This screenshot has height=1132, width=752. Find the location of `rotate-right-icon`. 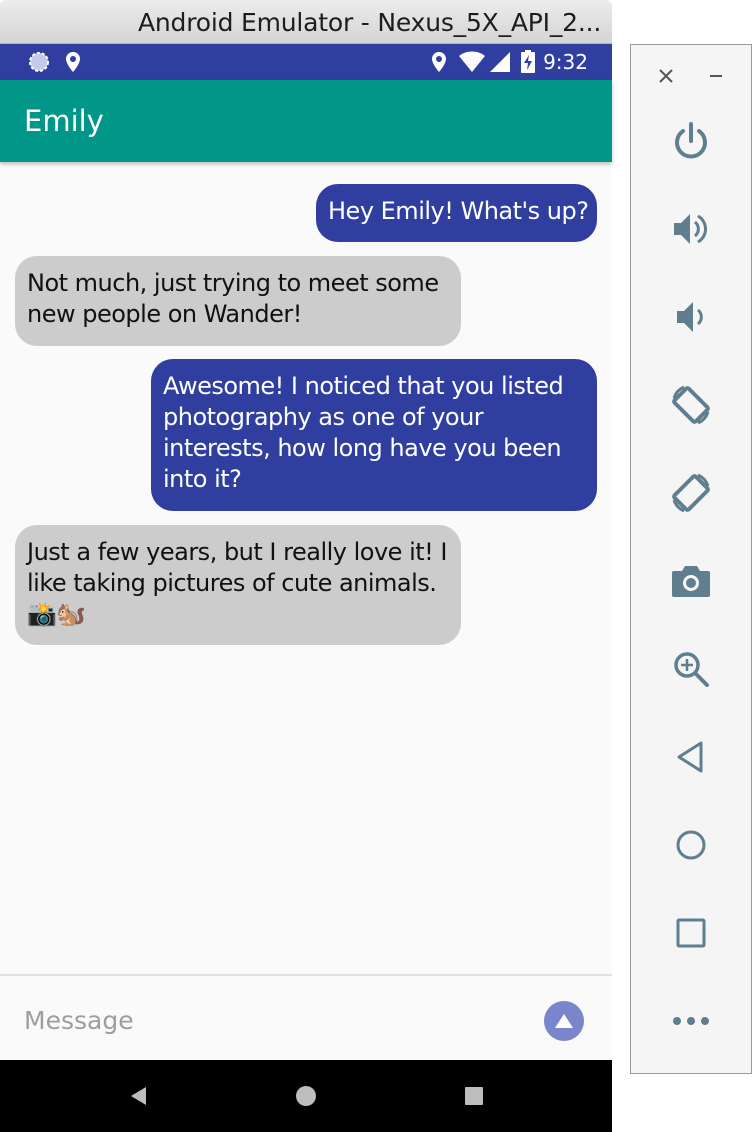

rotate-right-icon is located at coordinates (691, 493).